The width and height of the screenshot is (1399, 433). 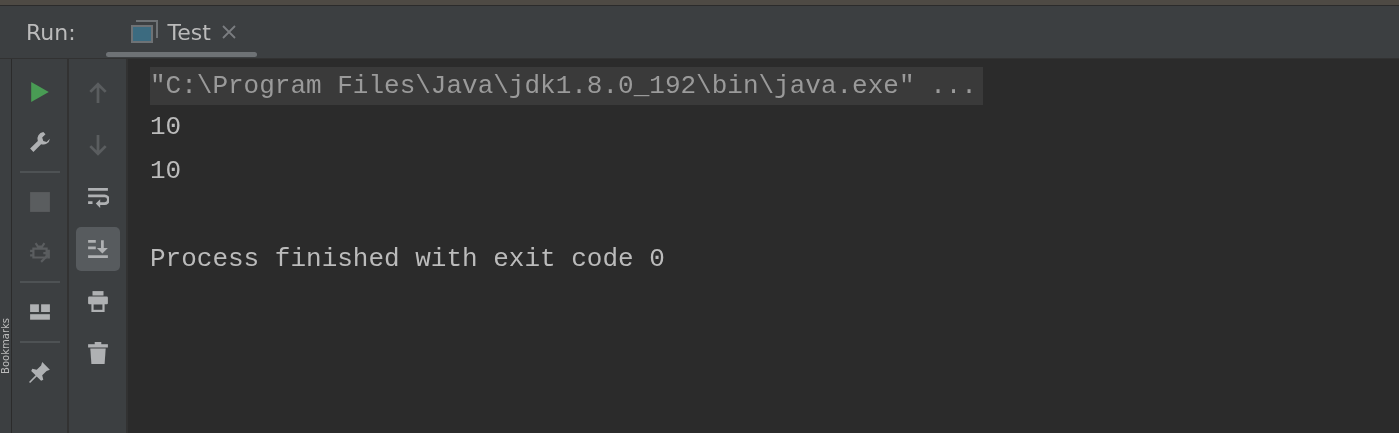 I want to click on side-tab: Bookmarks, so click(x=6, y=246).